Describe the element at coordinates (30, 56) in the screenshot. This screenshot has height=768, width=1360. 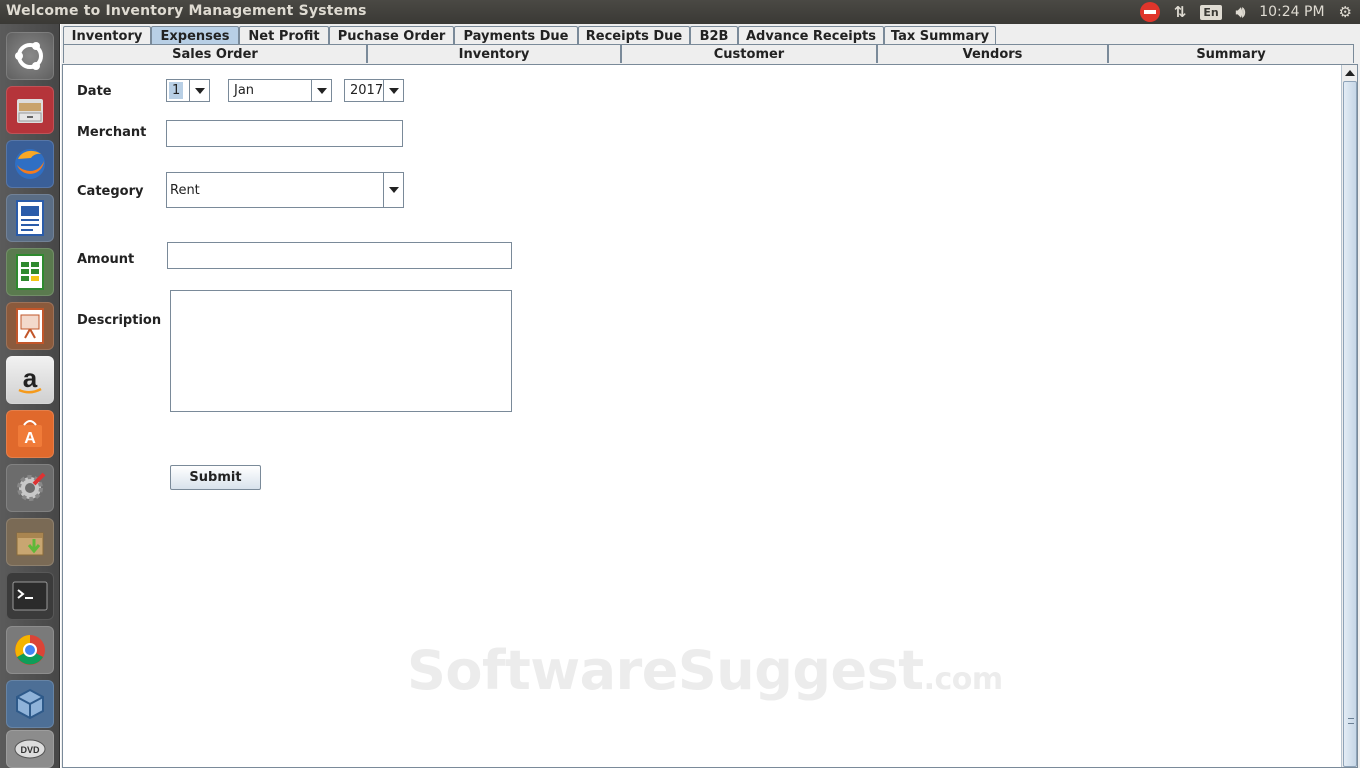
I see `ubuntu-dash-icon` at that location.